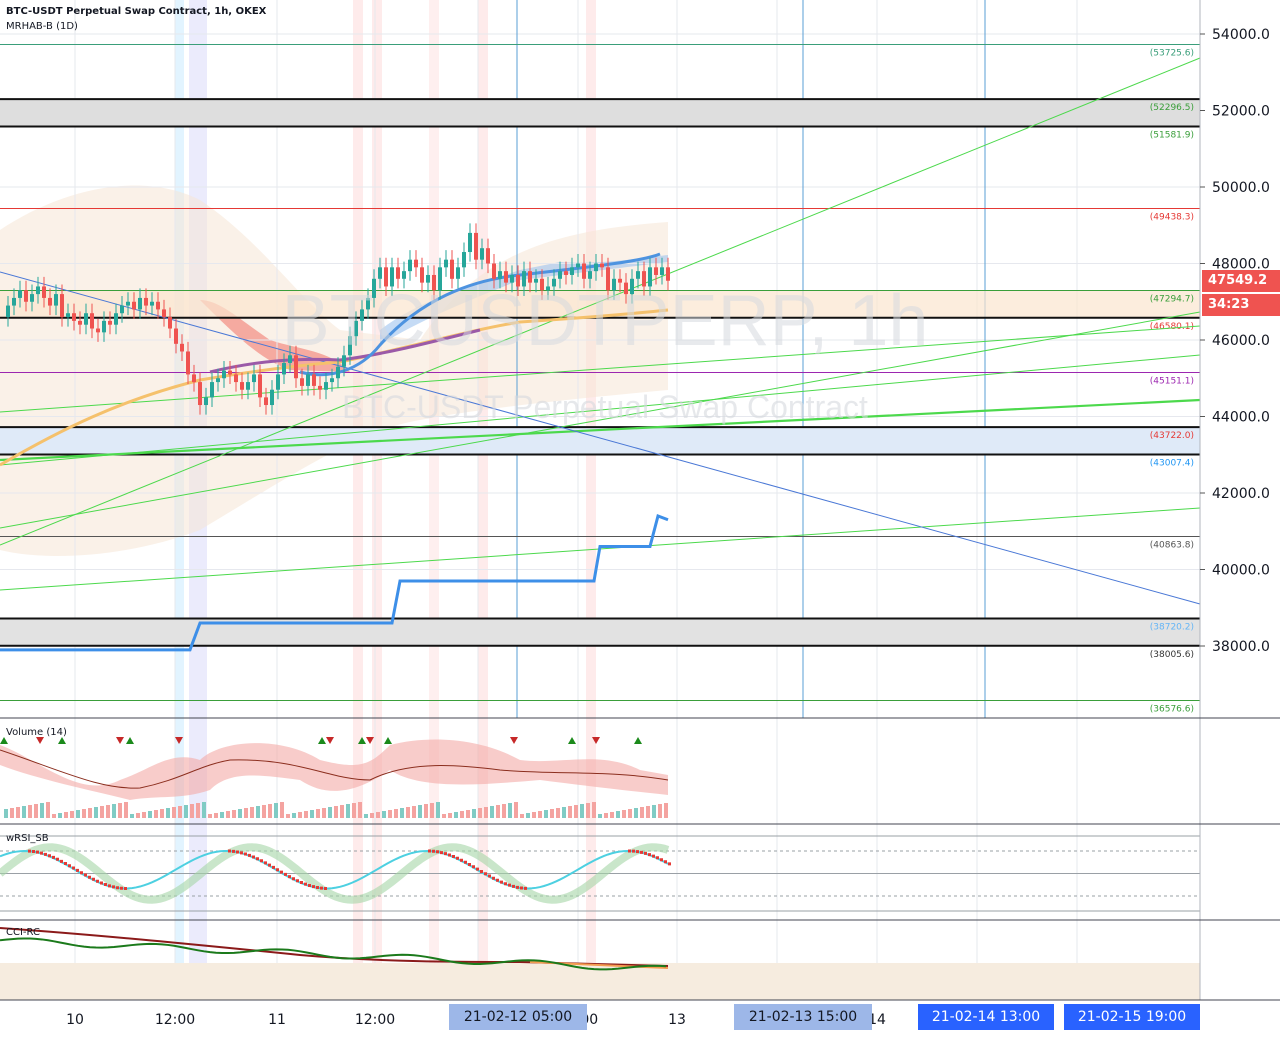  What do you see at coordinates (677, 1020) in the screenshot?
I see `time-tick-label: 13` at bounding box center [677, 1020].